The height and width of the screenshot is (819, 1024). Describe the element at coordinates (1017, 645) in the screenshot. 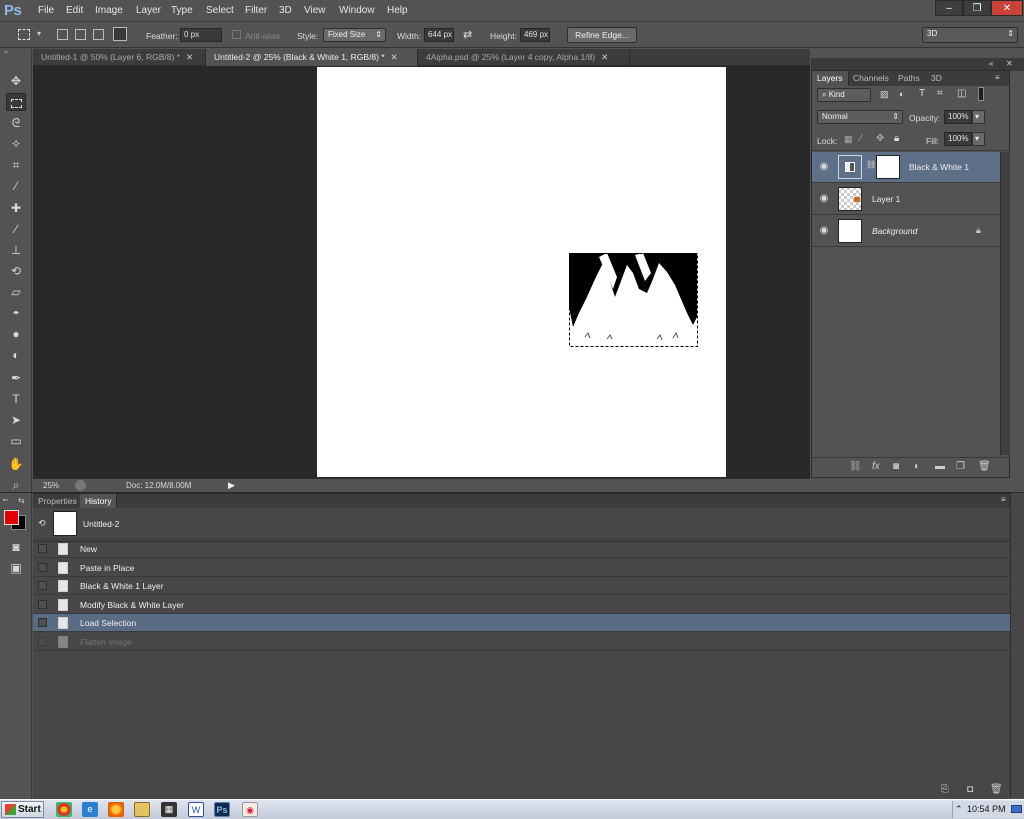

I see `history-scrollbar` at that location.